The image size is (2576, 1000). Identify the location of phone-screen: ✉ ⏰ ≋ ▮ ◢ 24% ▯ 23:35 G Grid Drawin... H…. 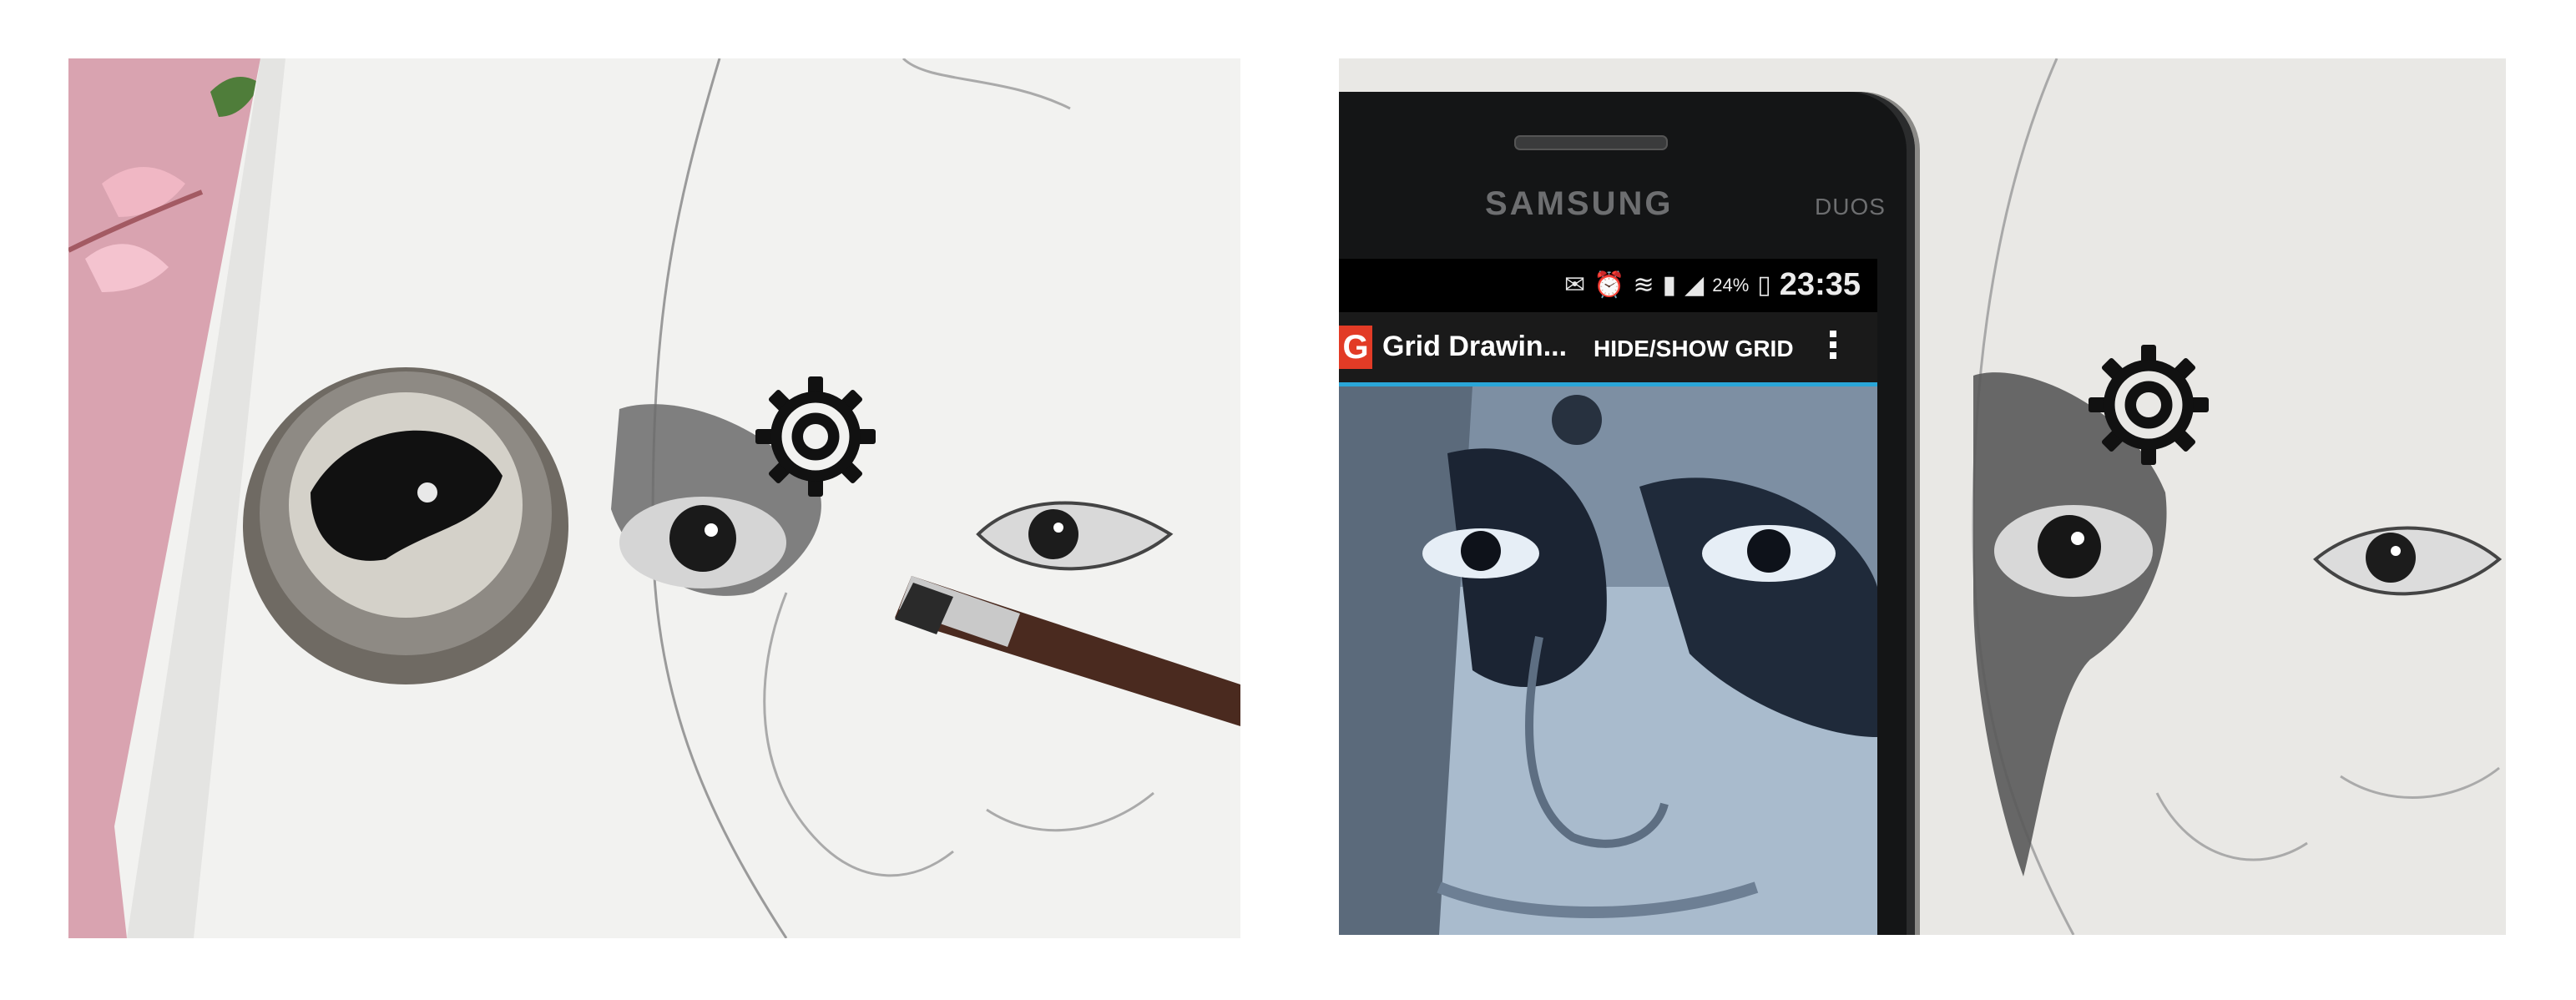
(1608, 597).